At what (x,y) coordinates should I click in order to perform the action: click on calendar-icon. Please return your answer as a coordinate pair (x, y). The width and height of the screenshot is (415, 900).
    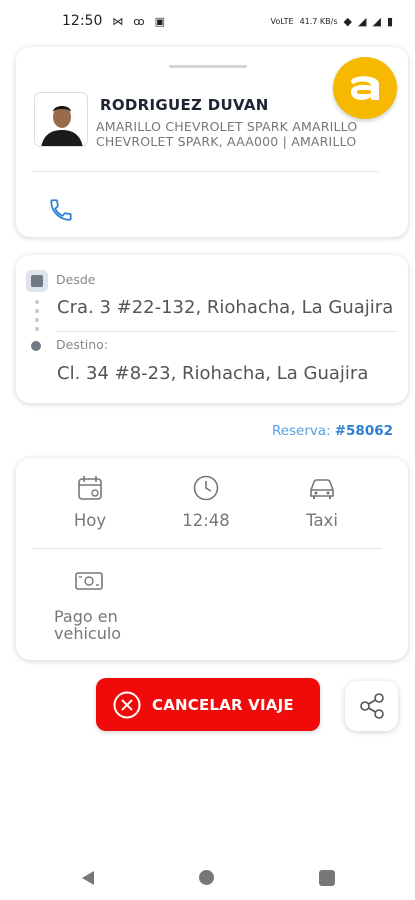
    Looking at the image, I should click on (90, 488).